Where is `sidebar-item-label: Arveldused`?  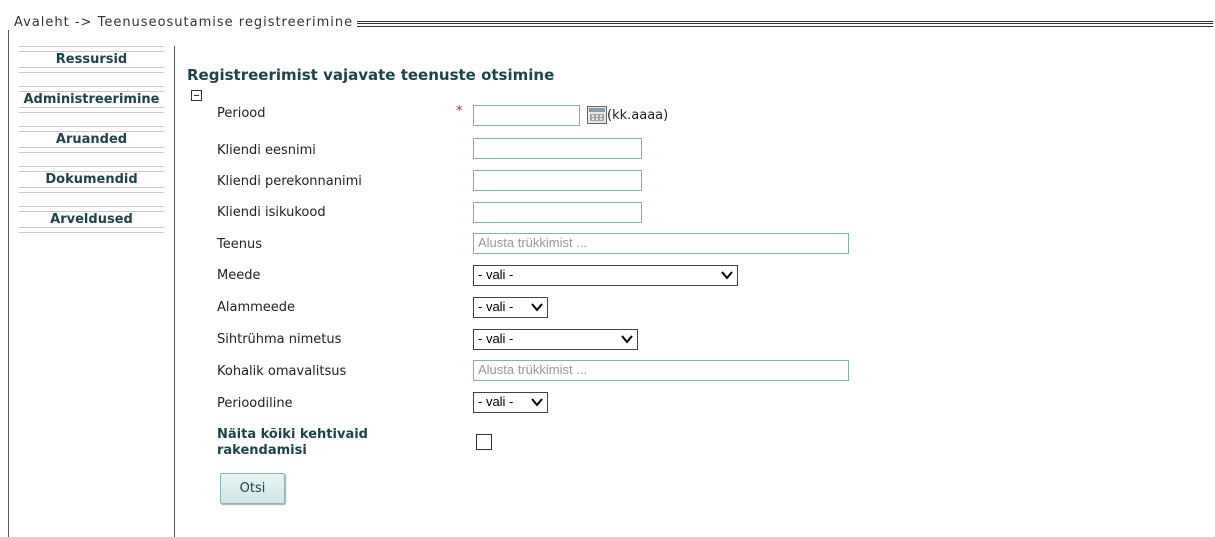
sidebar-item-label: Arveldused is located at coordinates (91, 219).